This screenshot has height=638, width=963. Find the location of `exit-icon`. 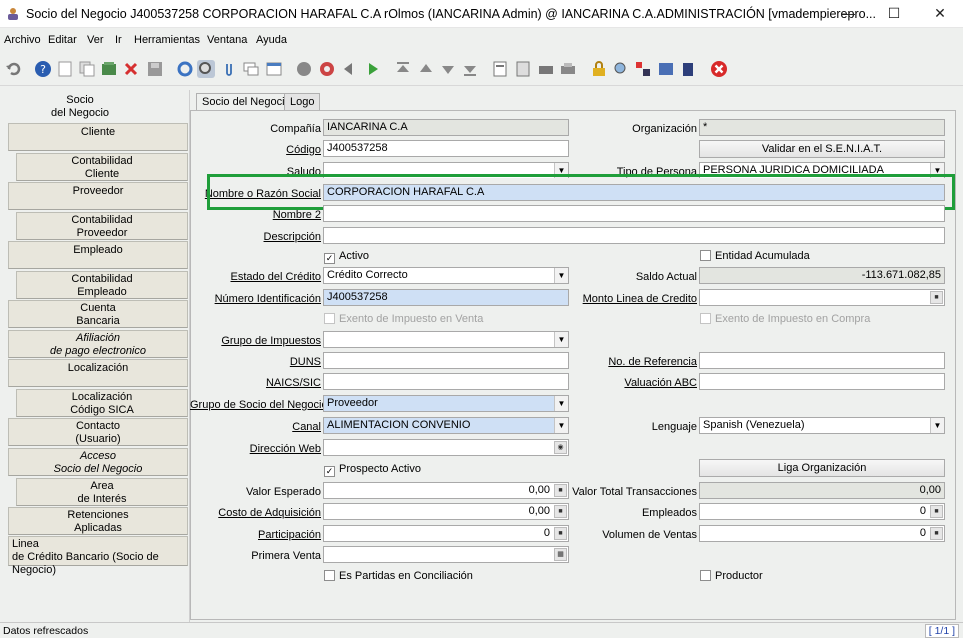

exit-icon is located at coordinates (719, 69).